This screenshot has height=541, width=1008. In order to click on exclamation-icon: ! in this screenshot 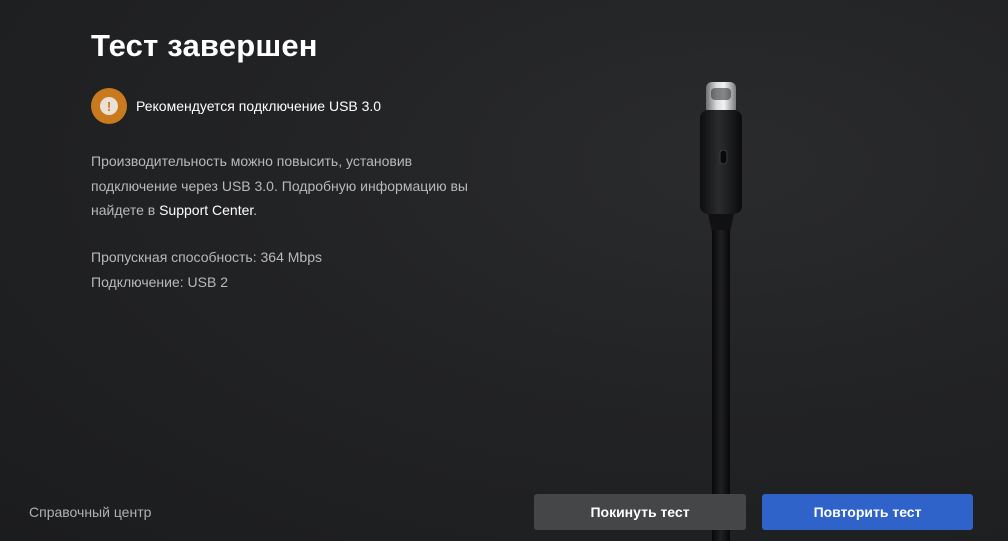, I will do `click(109, 106)`.